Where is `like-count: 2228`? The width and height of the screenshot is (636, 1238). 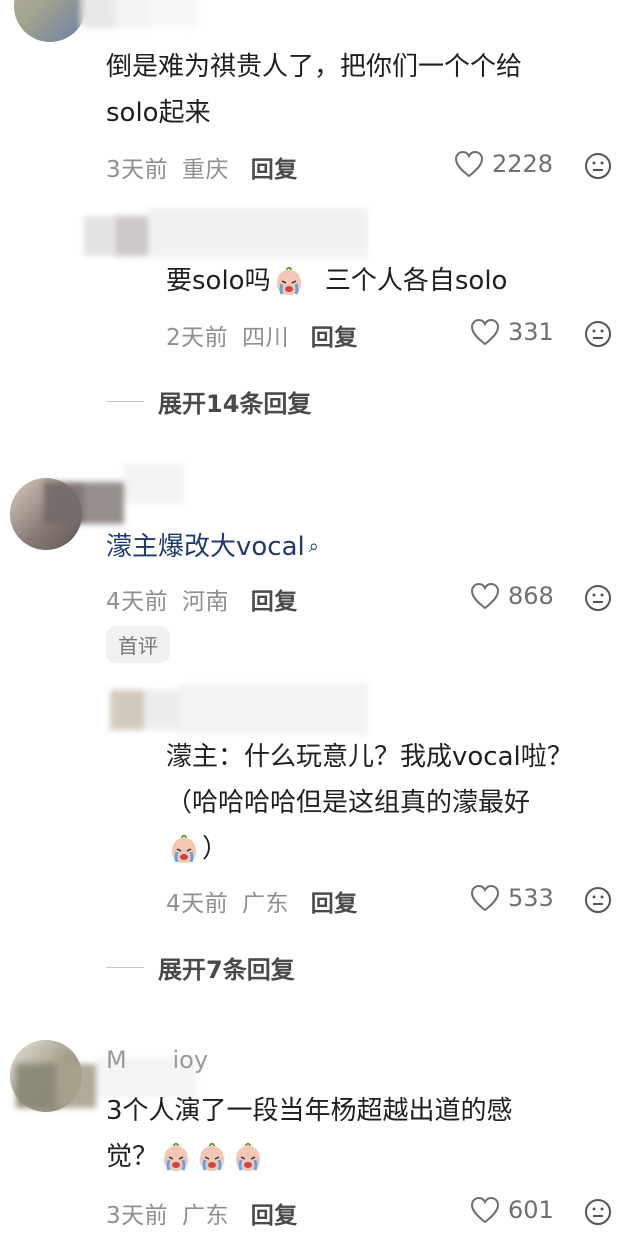 like-count: 2228 is located at coordinates (523, 164).